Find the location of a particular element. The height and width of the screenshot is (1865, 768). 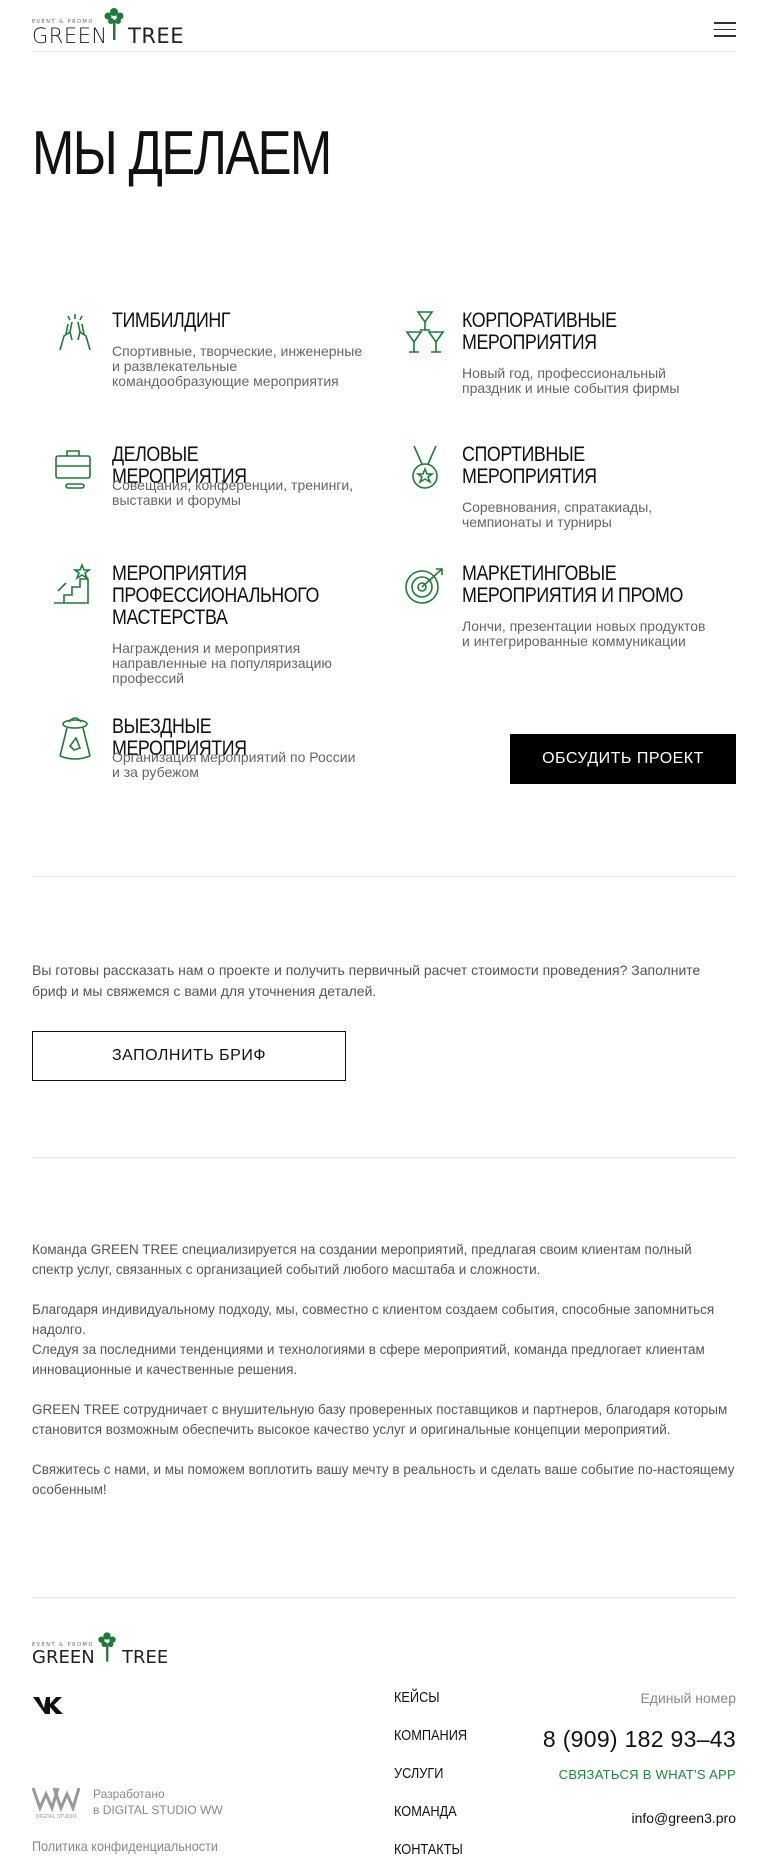

phone-label: Единый номер is located at coordinates (688, 1698).